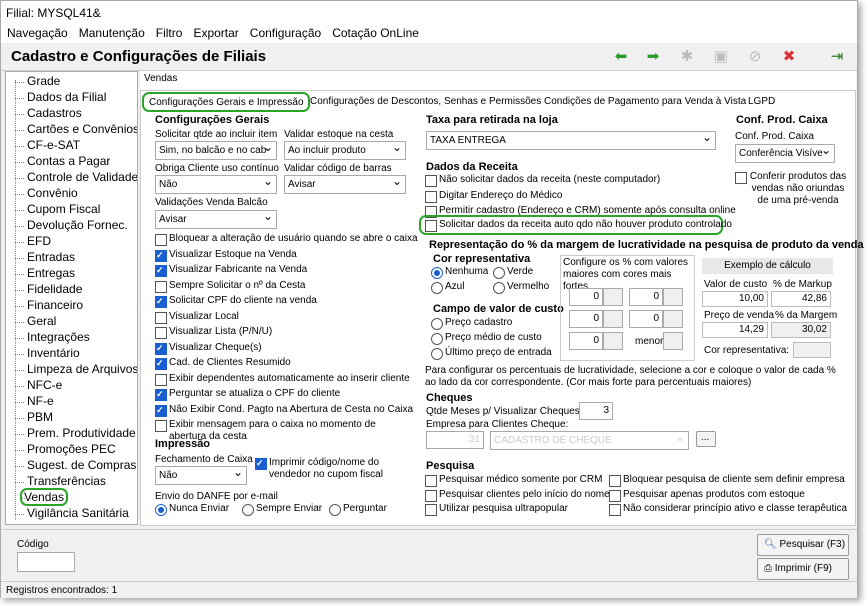 The width and height of the screenshot is (868, 606). I want to click on imprimir-button: ⎙ Imprimir (F9), so click(803, 569).